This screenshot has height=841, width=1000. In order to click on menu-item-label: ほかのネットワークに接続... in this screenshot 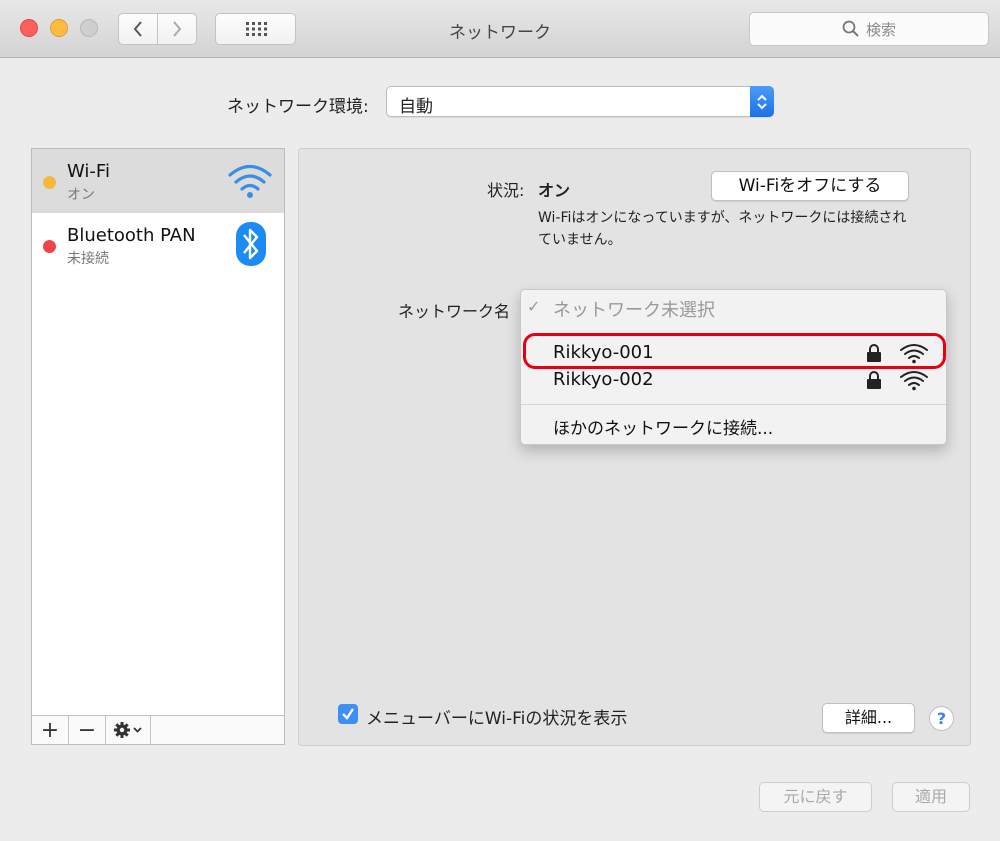, I will do `click(663, 429)`.